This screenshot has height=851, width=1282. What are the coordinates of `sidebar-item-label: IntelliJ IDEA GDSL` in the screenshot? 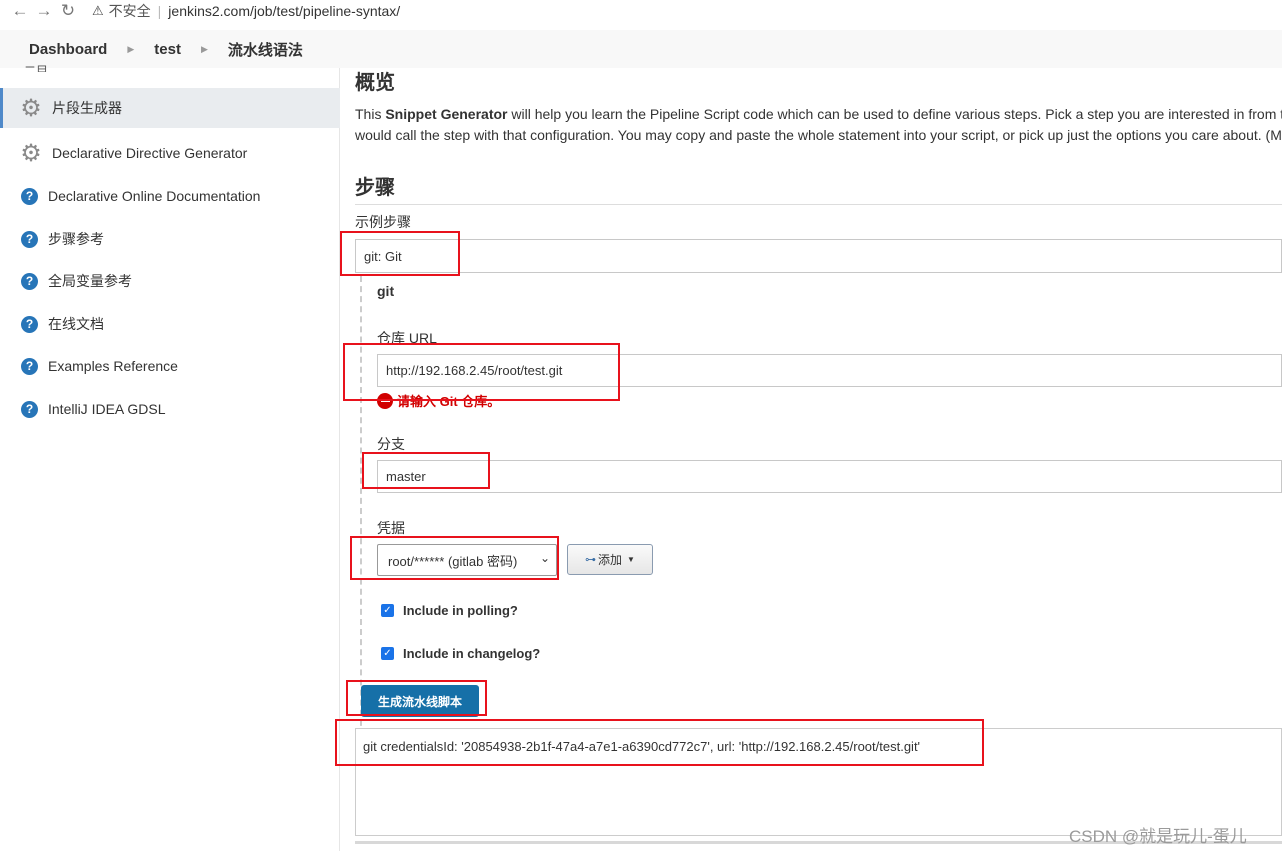 It's located at (107, 409).